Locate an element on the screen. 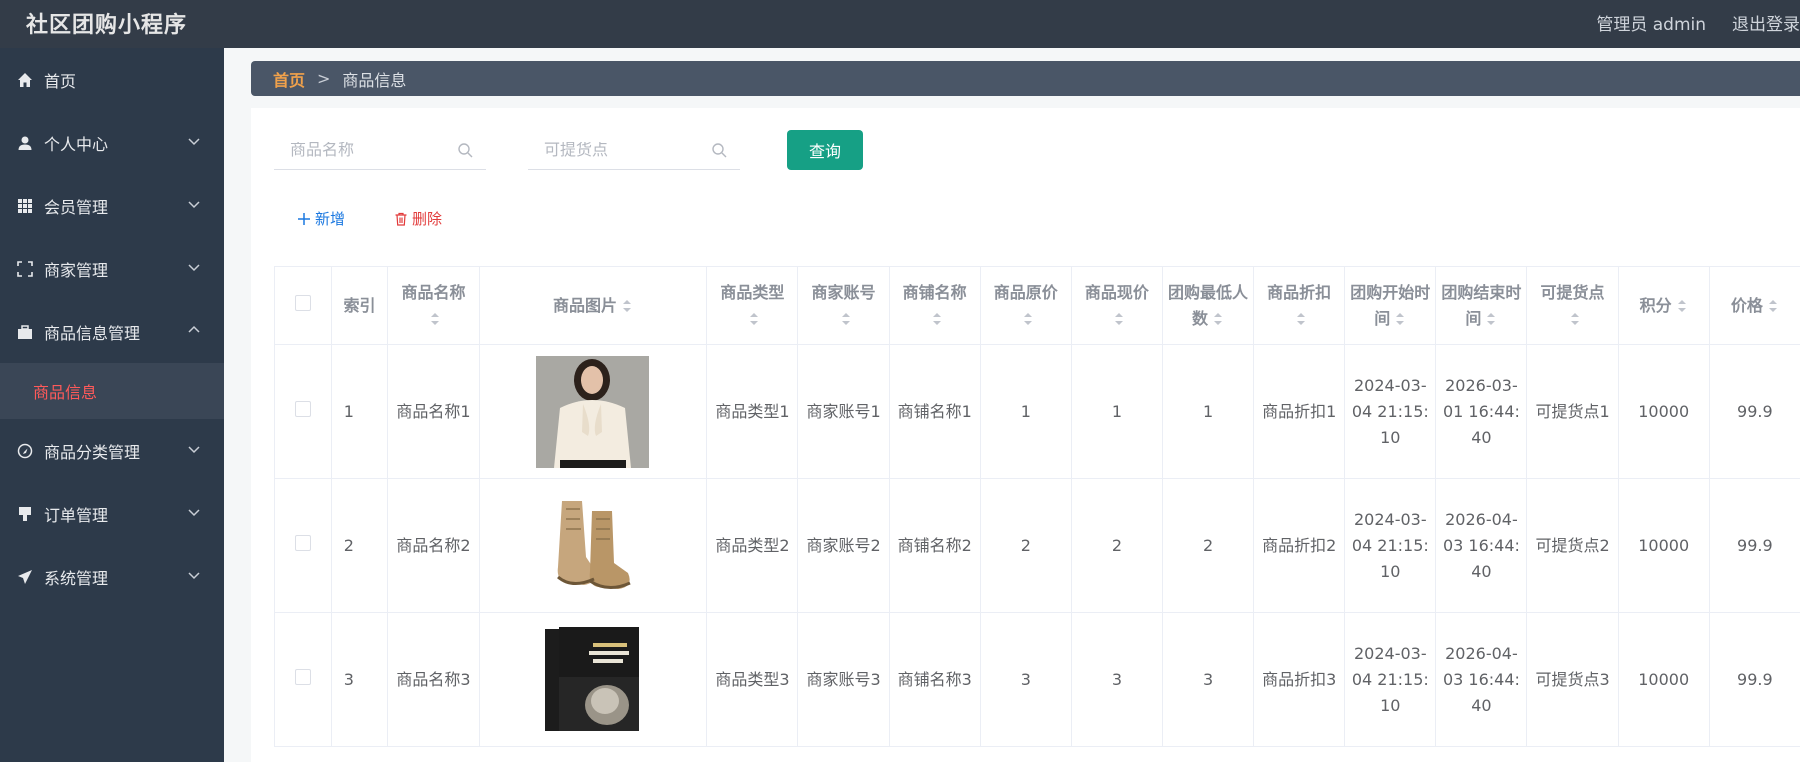  column-header: 团购结束时间 is located at coordinates (1481, 305).